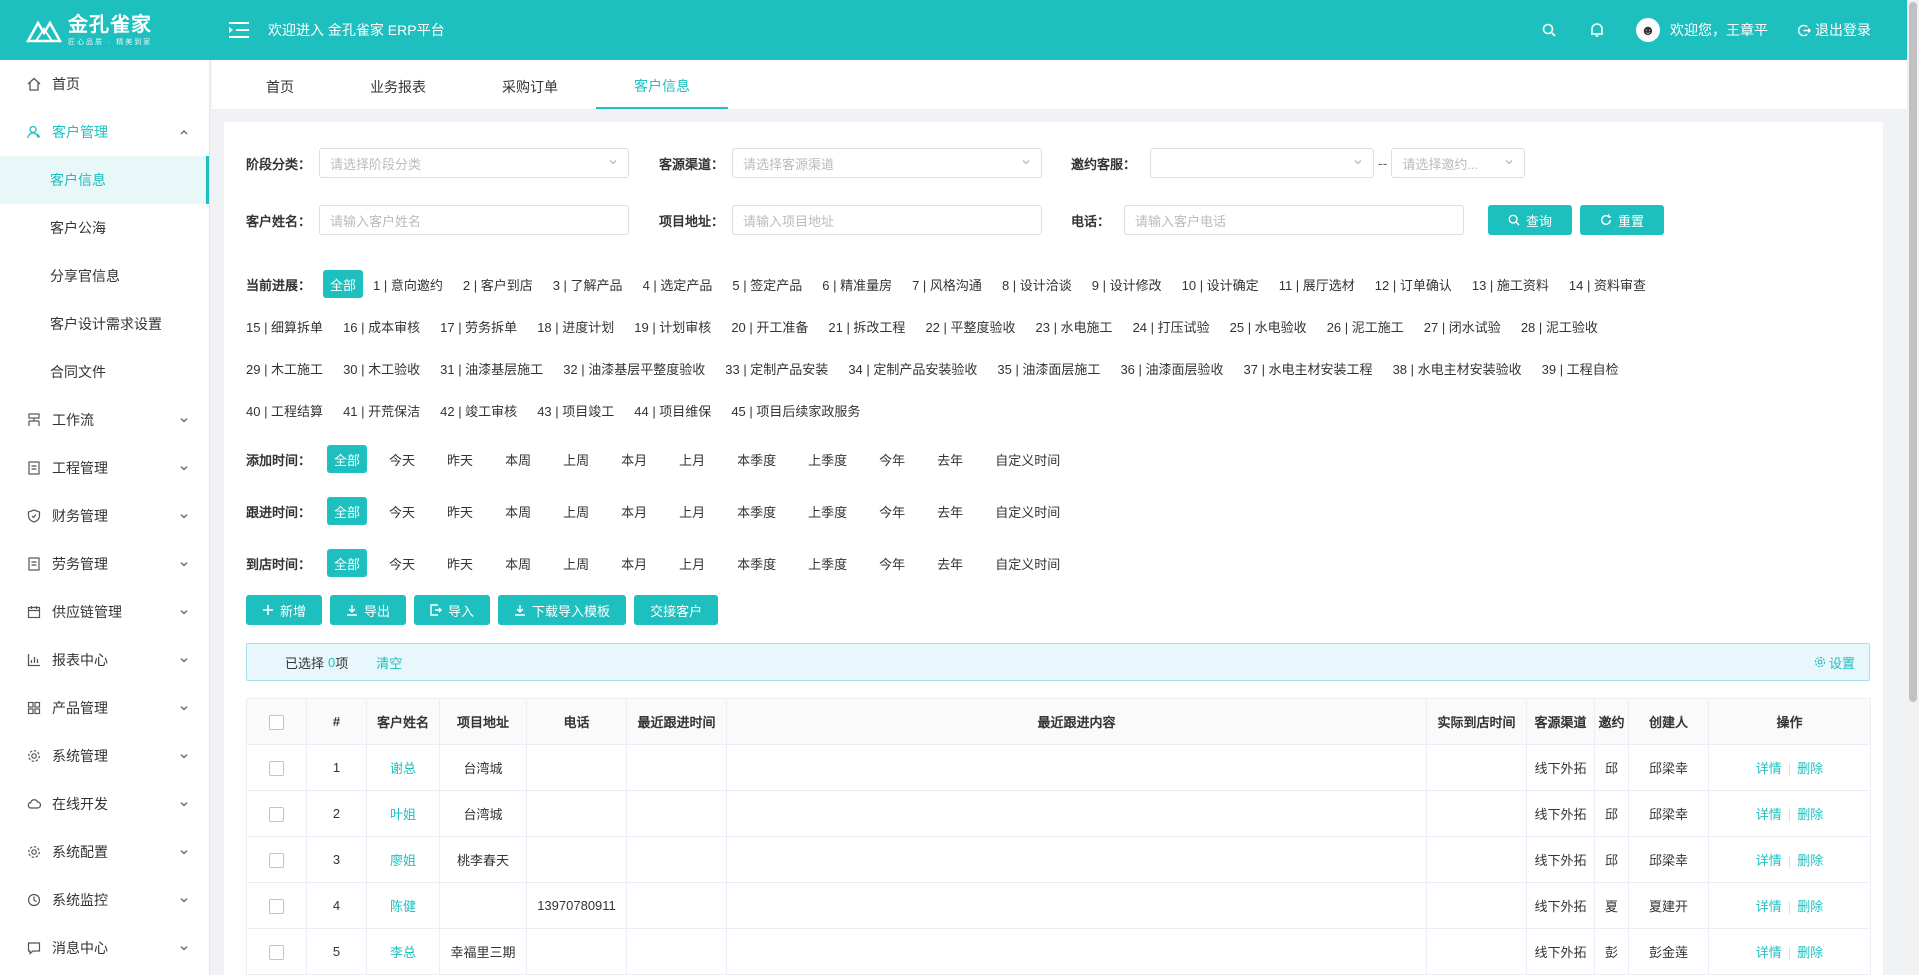 The height and width of the screenshot is (975, 1919). I want to click on tab-purchase-order: 采购订单, so click(530, 86).